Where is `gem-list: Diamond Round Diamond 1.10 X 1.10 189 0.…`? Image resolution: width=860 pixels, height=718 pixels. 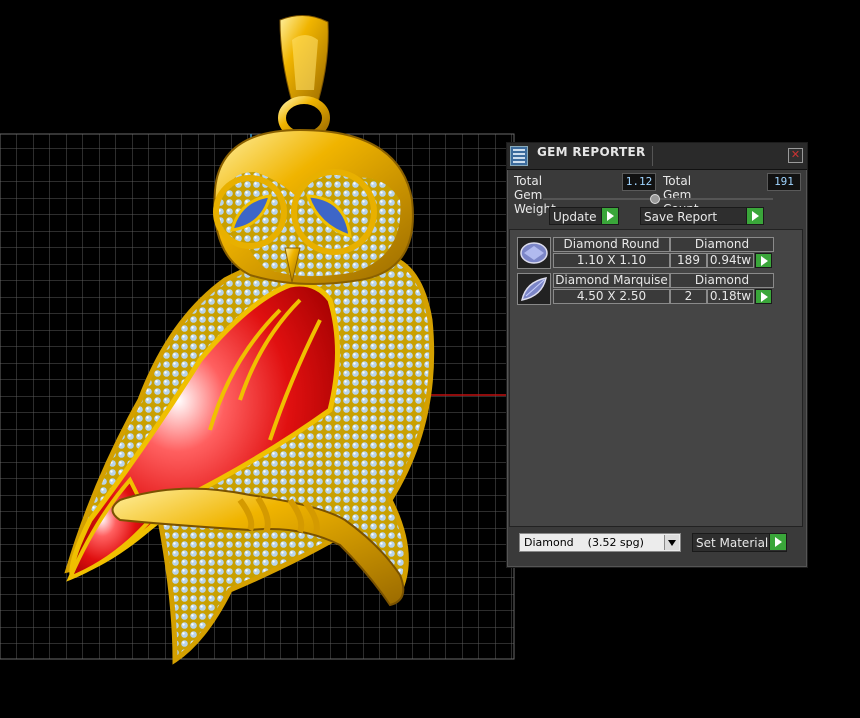 gem-list: Diamond Round Diamond 1.10 X 1.10 189 0.… is located at coordinates (656, 378).